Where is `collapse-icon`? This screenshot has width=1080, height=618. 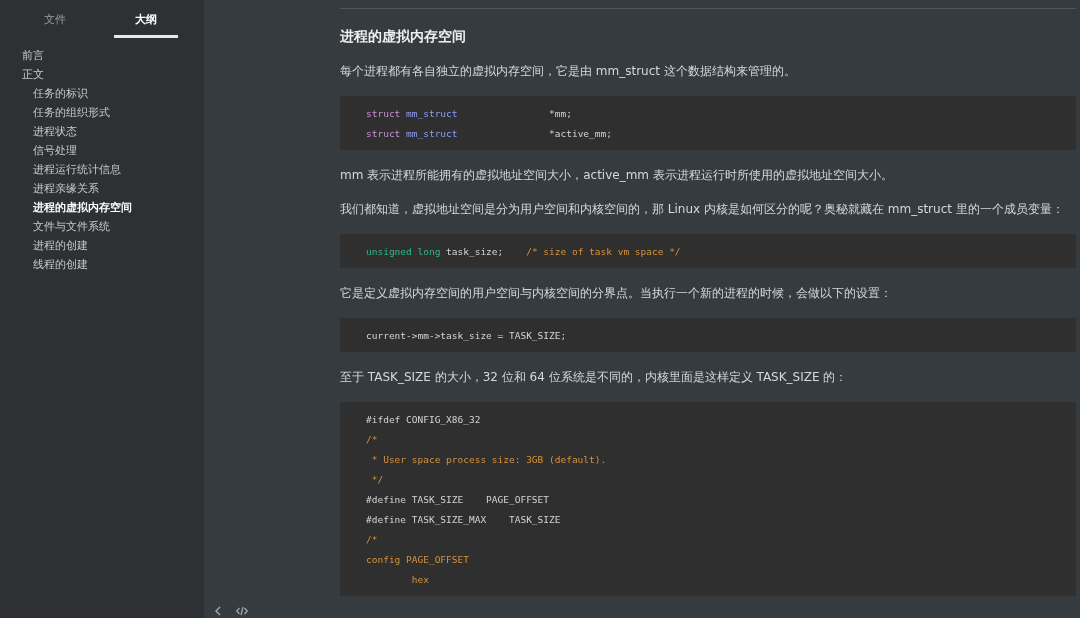 collapse-icon is located at coordinates (218, 611).